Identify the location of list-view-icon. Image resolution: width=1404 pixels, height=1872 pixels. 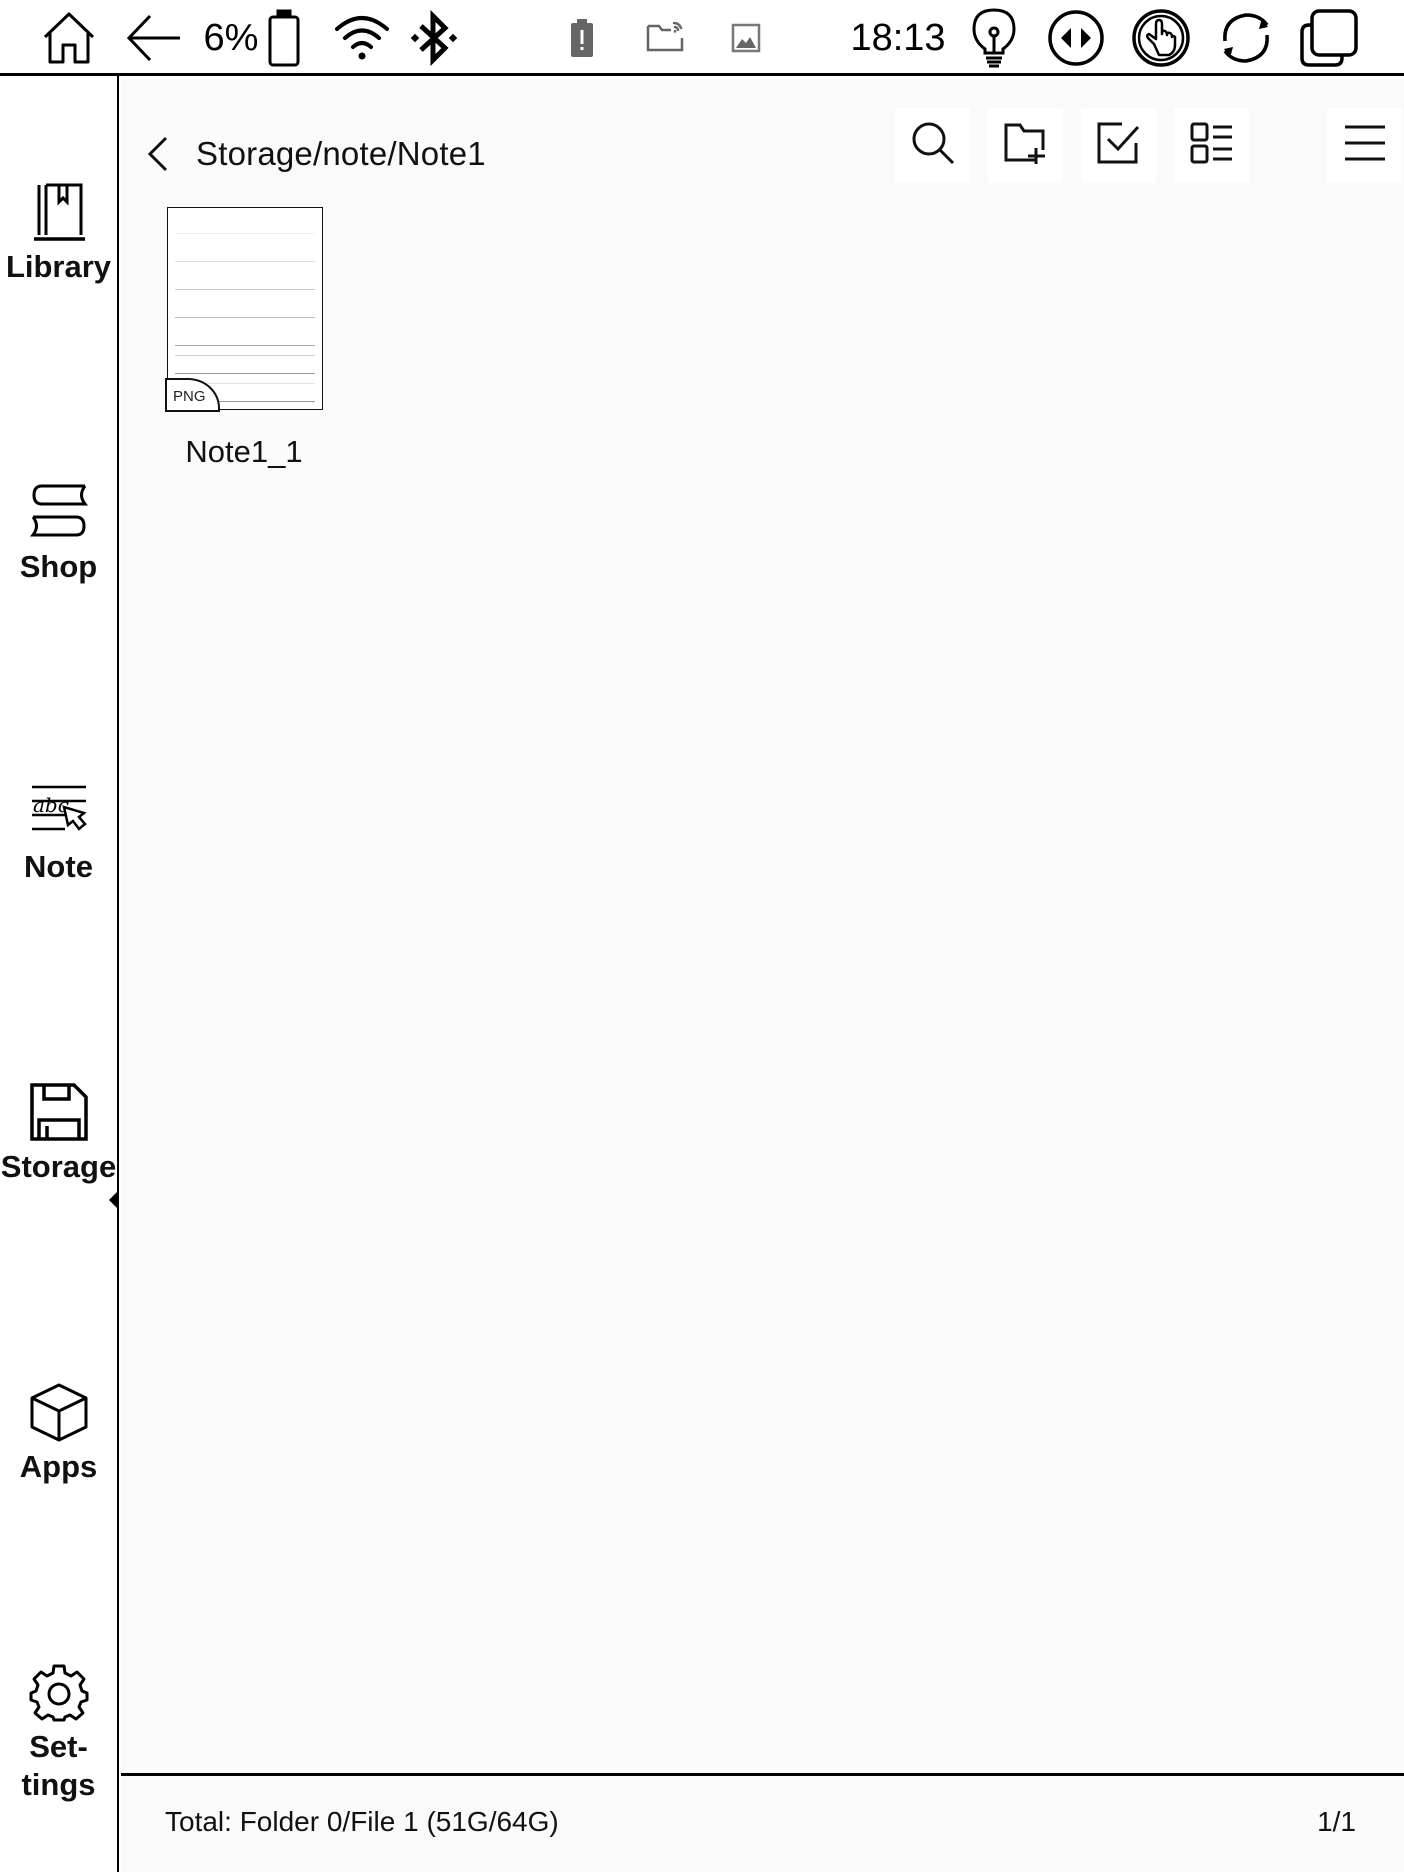
(1212, 145).